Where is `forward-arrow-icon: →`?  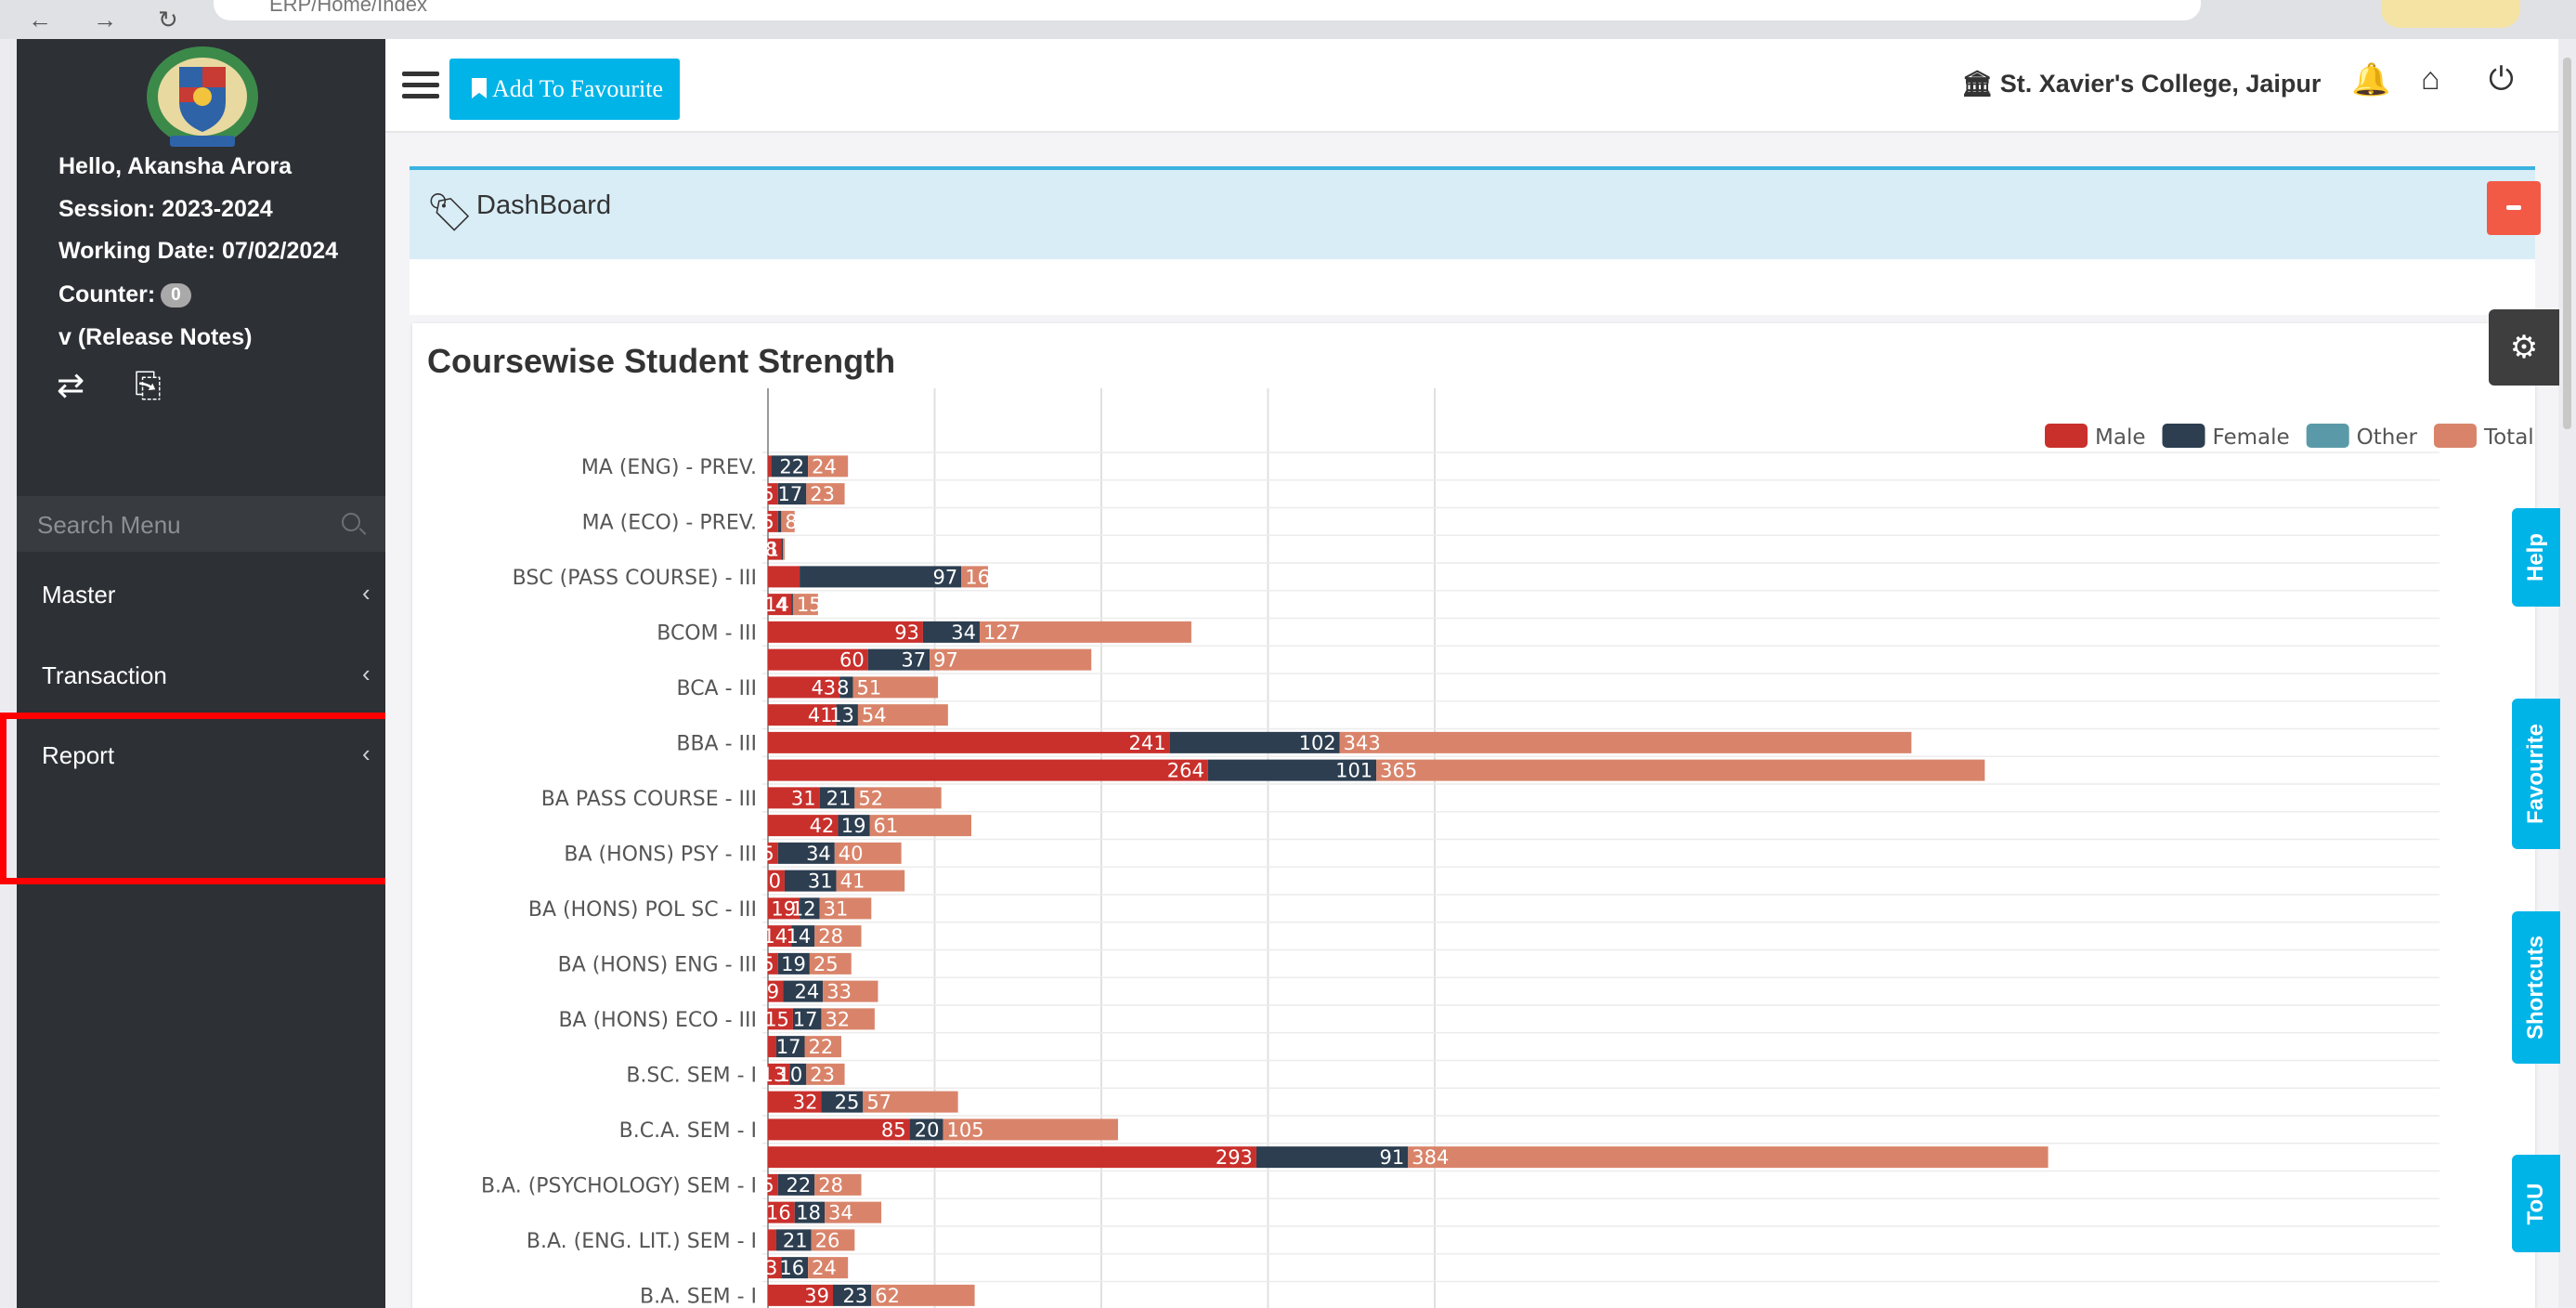 forward-arrow-icon: → is located at coordinates (105, 20).